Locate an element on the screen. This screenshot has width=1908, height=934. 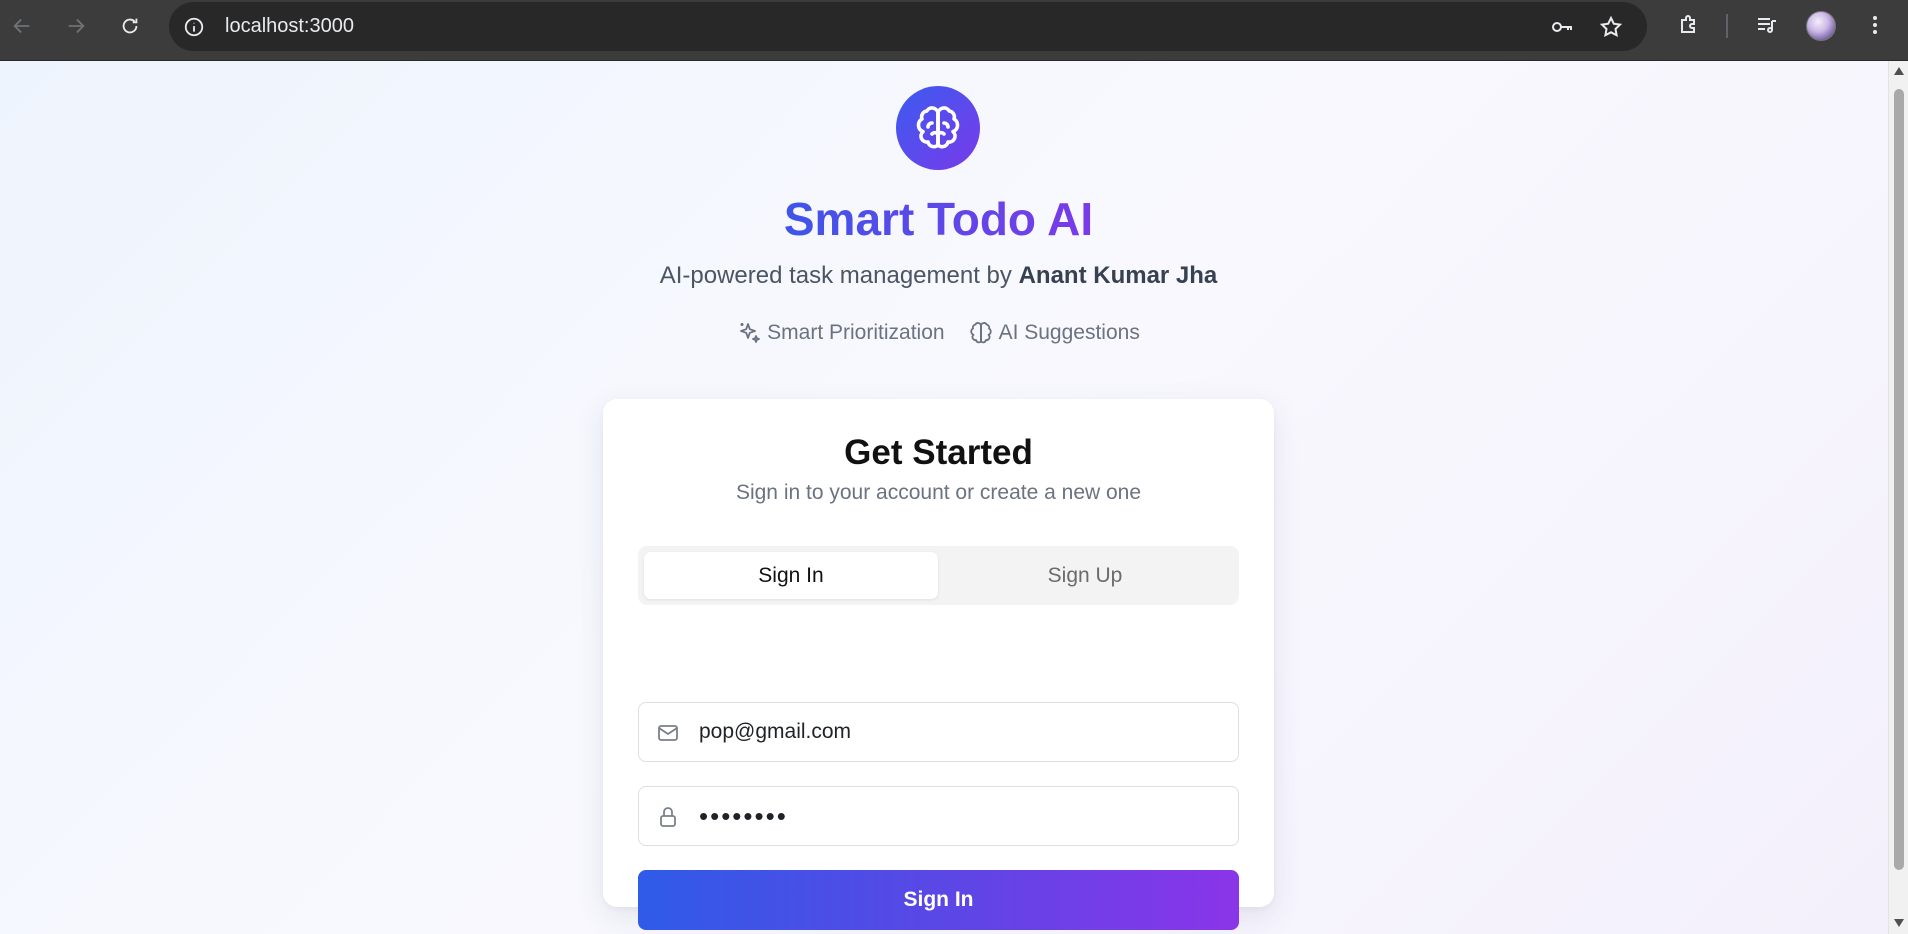
star-icon is located at coordinates (1611, 27).